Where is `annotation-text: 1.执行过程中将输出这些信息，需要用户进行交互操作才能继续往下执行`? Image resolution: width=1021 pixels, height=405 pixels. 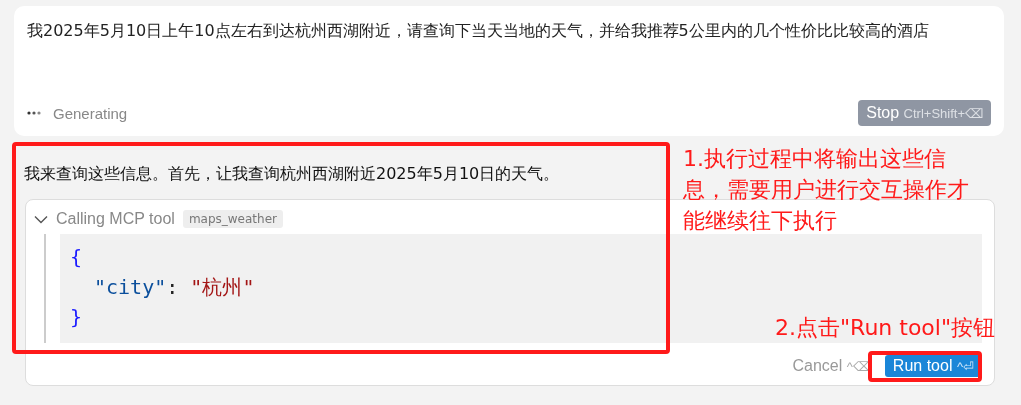
annotation-text: 1.执行过程中将输出这些信息，需要用户进行交互操作才能继续往下执行 is located at coordinates (826, 190).